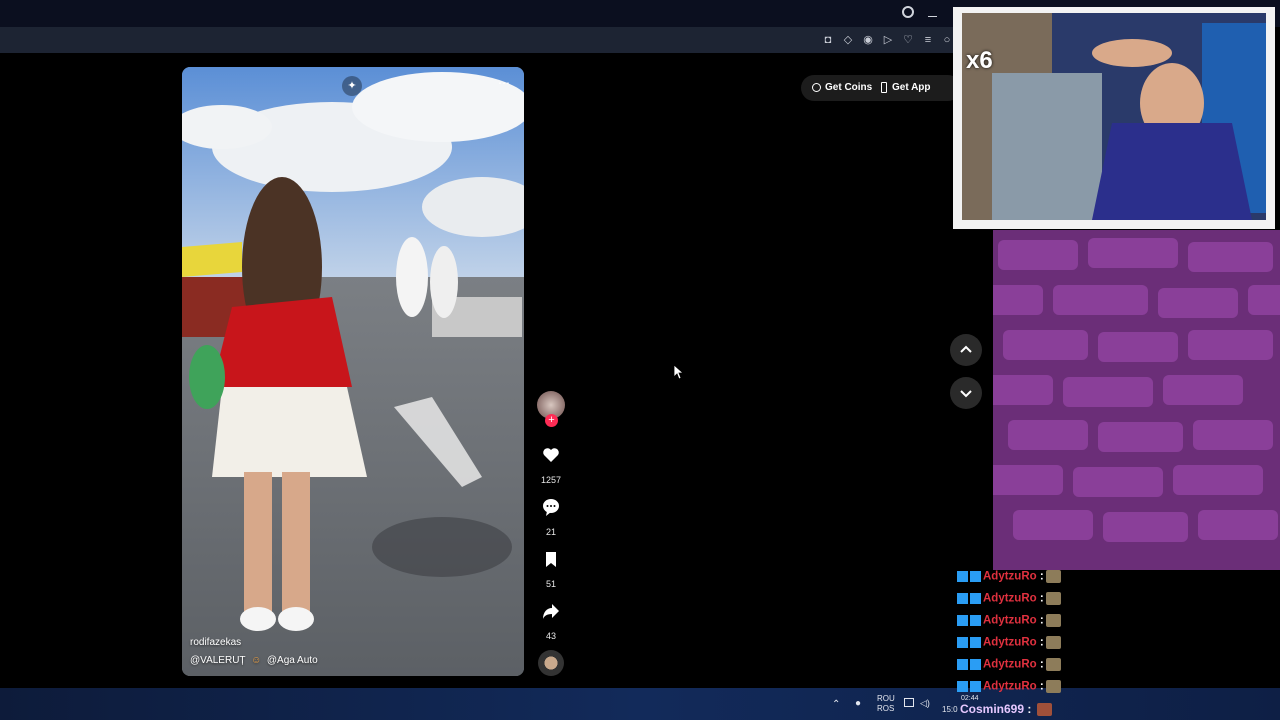  I want to click on previous-video-button, so click(966, 350).